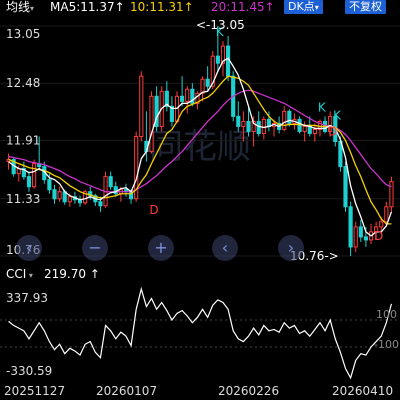 Image resolution: width=400 pixels, height=400 pixels. Describe the element at coordinates (291, 248) in the screenshot. I see `chevron-right-icon: ›` at that location.